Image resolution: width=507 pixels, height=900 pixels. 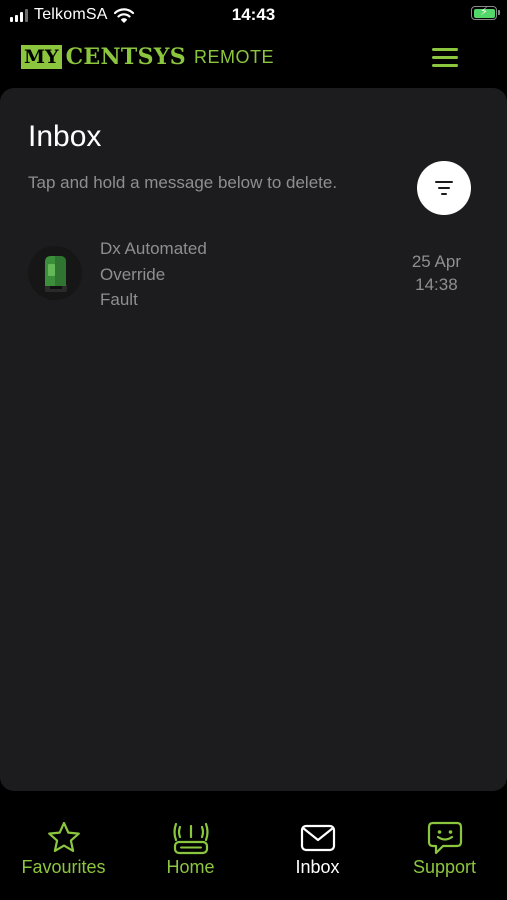 I want to click on page-title: Inbox, so click(x=65, y=136).